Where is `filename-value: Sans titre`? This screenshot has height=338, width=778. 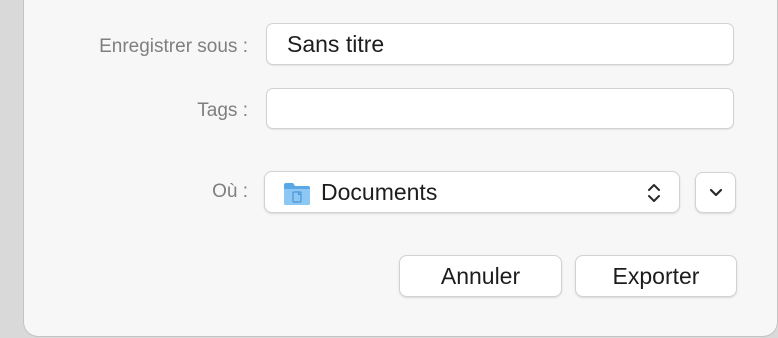 filename-value: Sans titre is located at coordinates (336, 43).